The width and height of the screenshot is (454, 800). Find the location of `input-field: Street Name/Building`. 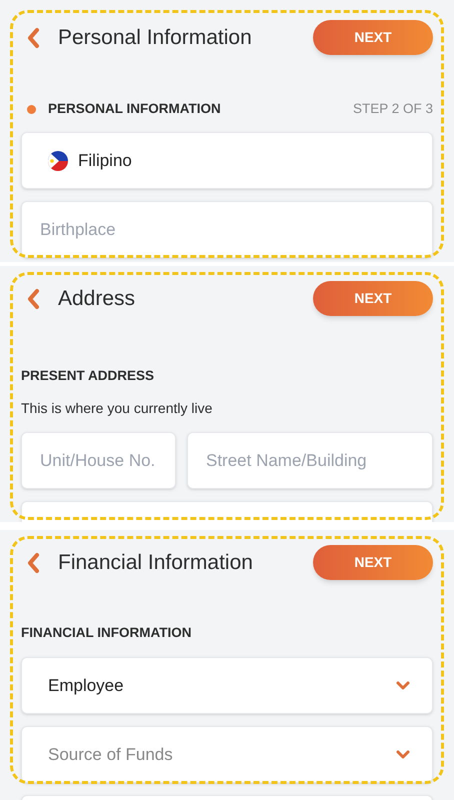

input-field: Street Name/Building is located at coordinates (310, 461).